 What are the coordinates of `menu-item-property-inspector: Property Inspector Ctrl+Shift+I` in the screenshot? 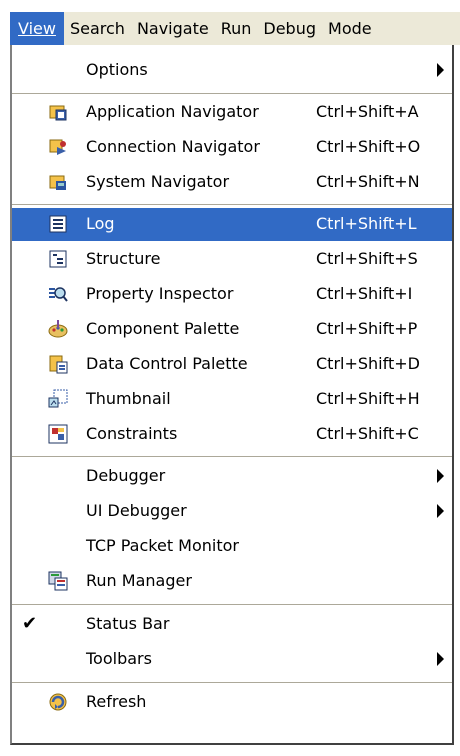 It's located at (232, 294).